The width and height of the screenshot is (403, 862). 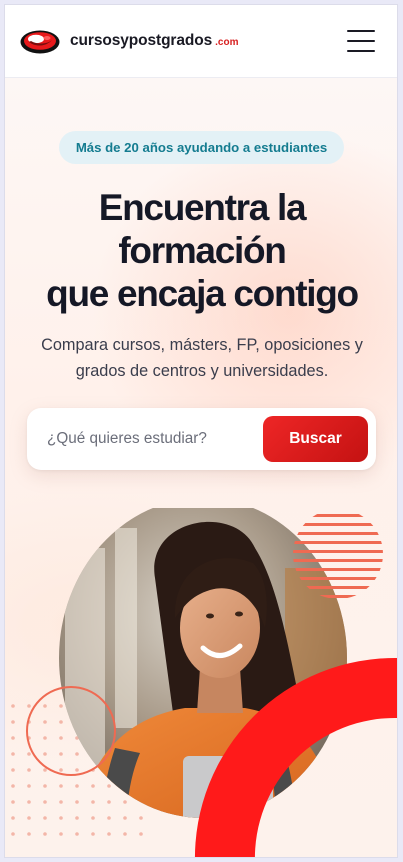 I want to click on logo-tld: .com, so click(x=227, y=42).